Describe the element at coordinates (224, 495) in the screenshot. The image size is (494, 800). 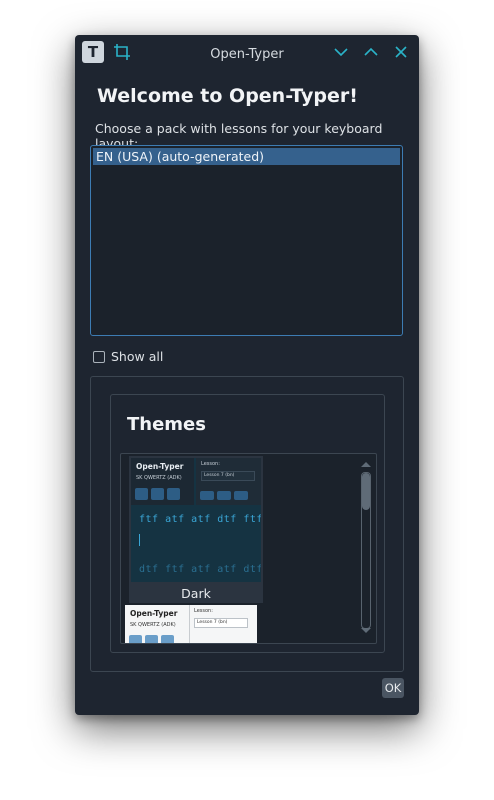
I see `preview-lesson-buttons` at that location.